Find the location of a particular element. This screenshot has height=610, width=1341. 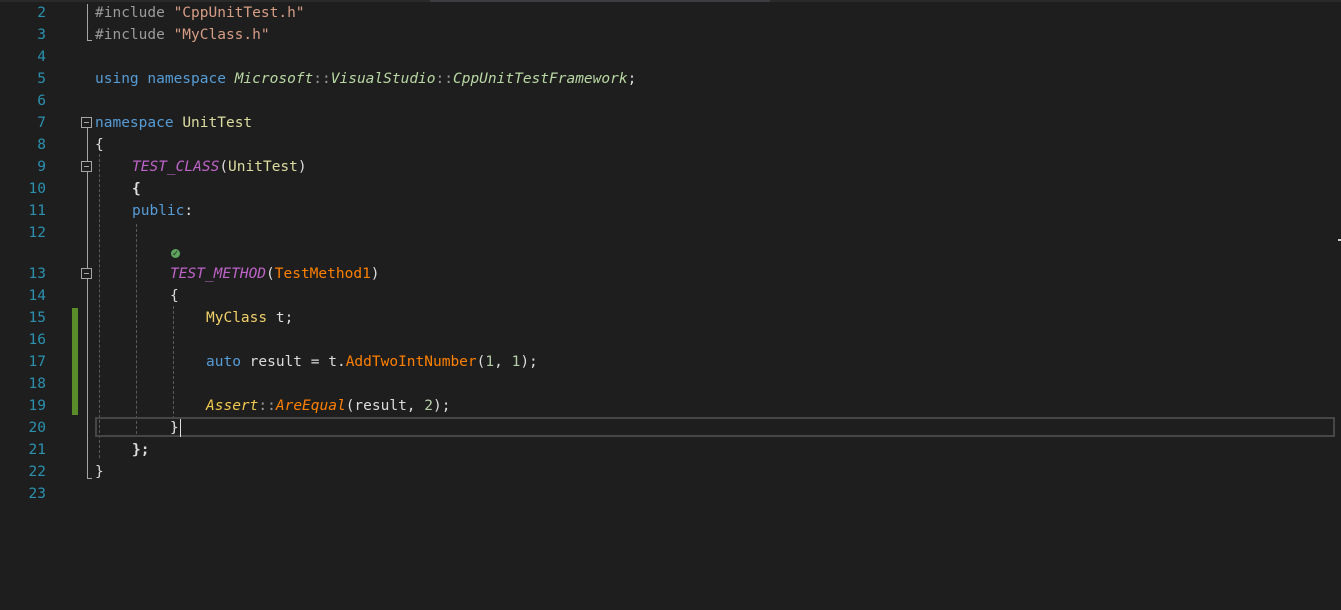

line-number: 21 is located at coordinates (37, 450).